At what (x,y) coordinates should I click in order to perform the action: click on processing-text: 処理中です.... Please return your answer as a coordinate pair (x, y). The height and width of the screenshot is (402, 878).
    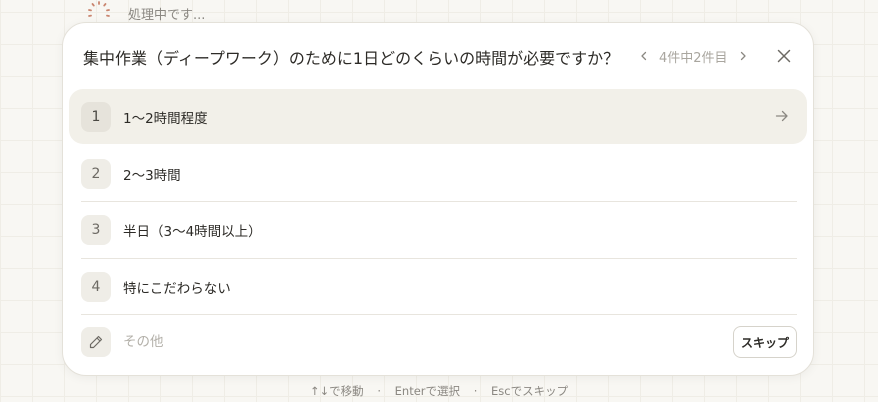
    Looking at the image, I should click on (167, 15).